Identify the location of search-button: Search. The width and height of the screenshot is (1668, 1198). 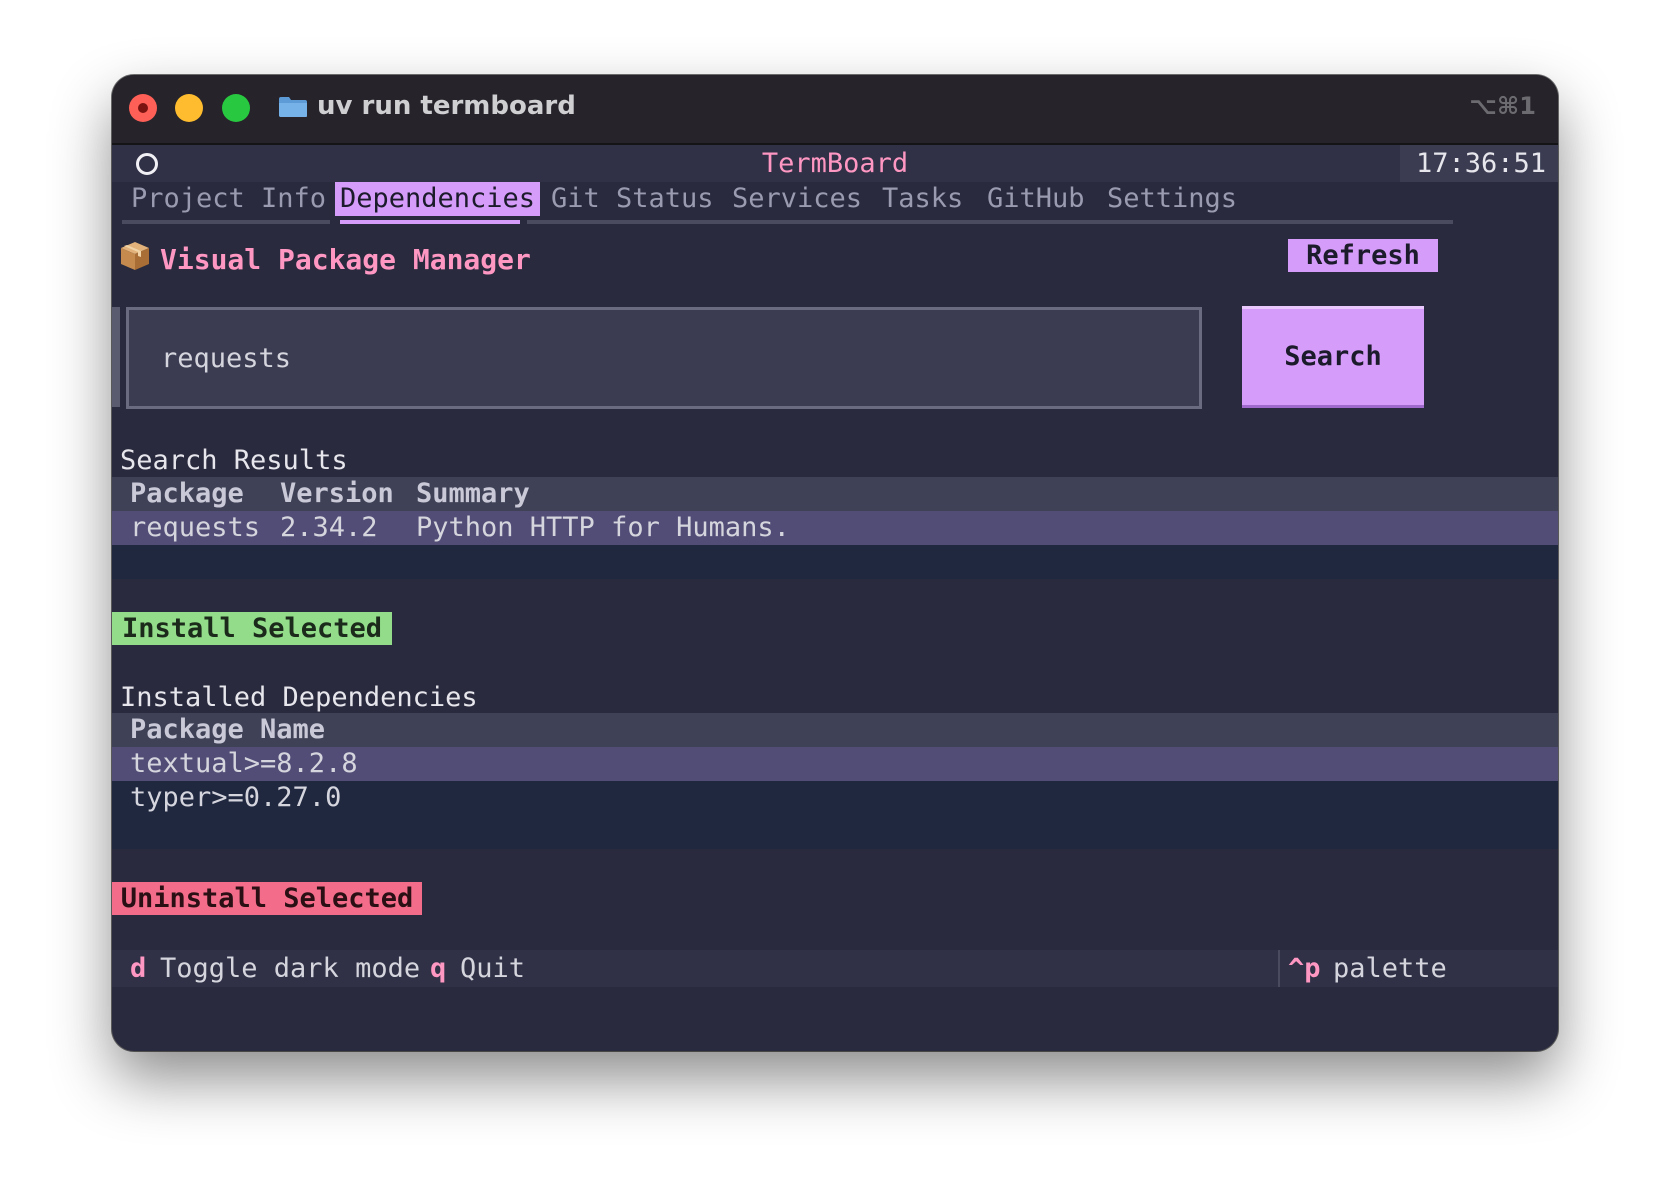
(1333, 357).